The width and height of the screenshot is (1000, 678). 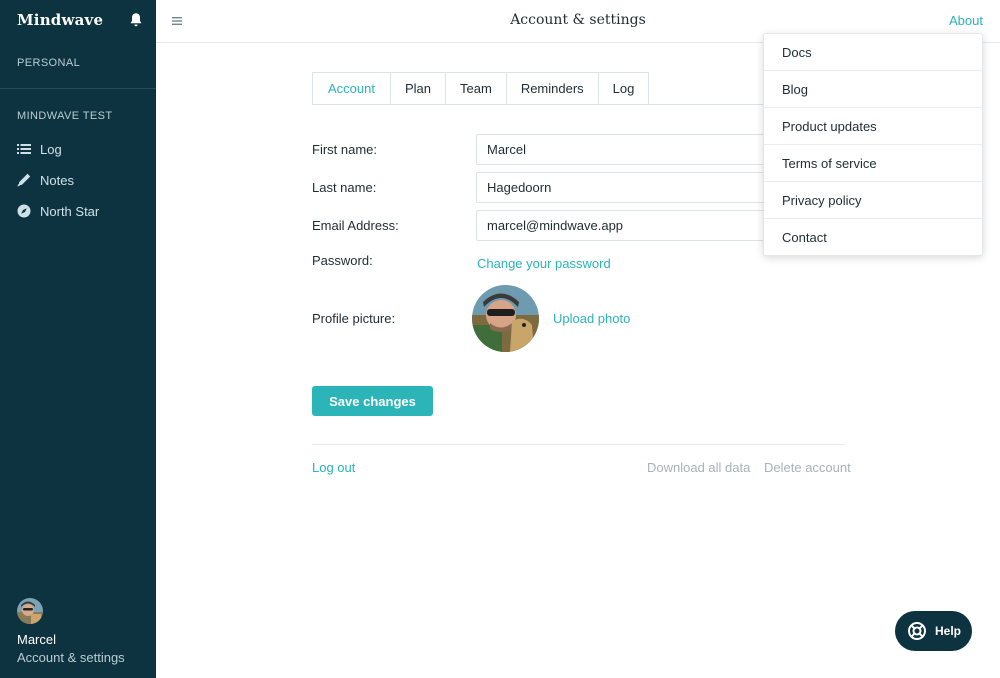 I want to click on log-out-link: Log out, so click(x=333, y=467).